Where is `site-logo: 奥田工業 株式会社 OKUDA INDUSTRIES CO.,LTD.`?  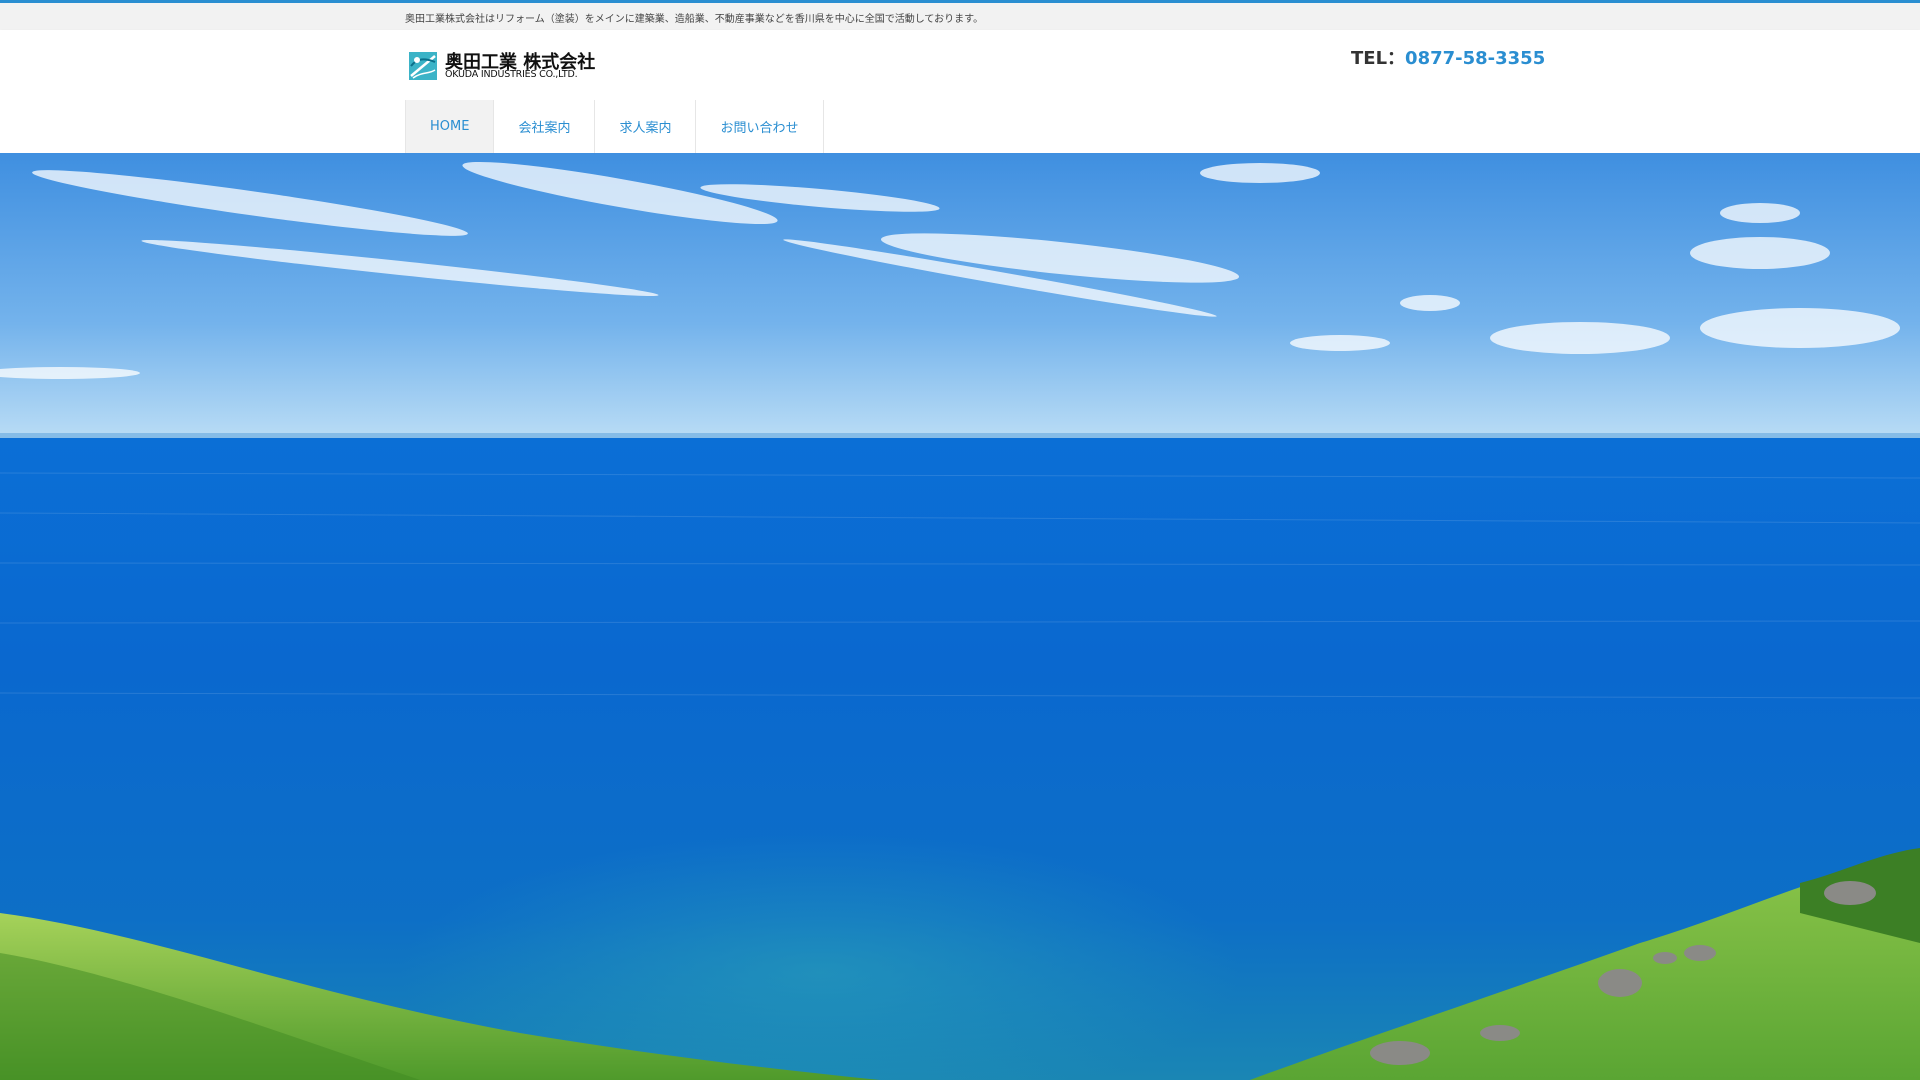 site-logo: 奥田工業 株式会社 OKUDA INDUSTRIES CO.,LTD. is located at coordinates (505, 66).